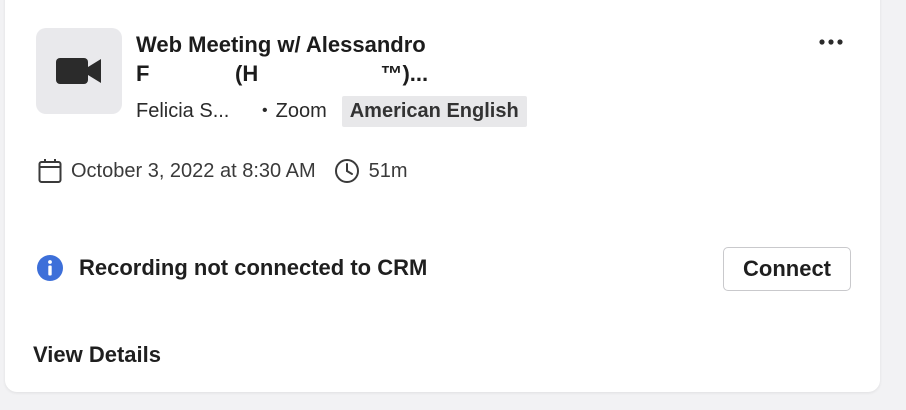 This screenshot has height=410, width=906. Describe the element at coordinates (331, 111) in the screenshot. I see `meeting-meta: Felicia S... • Zoom American English` at that location.